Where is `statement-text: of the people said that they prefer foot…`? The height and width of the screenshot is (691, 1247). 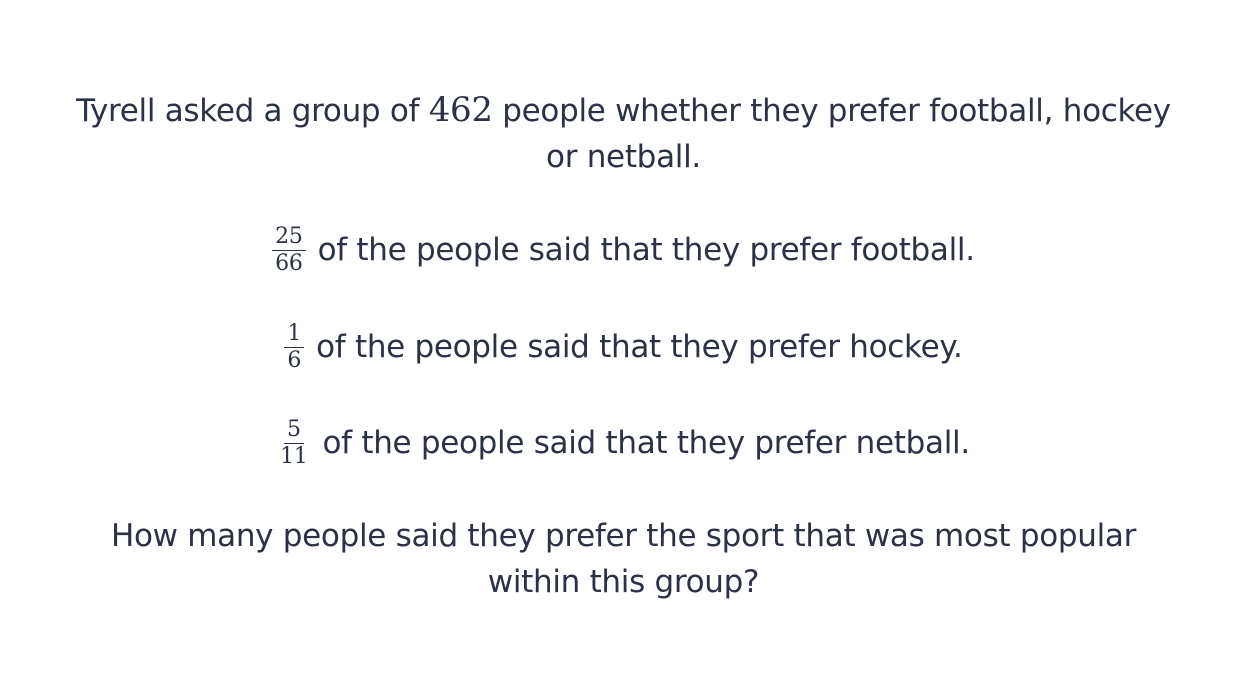 statement-text: of the people said that they prefer foot… is located at coordinates (646, 250).